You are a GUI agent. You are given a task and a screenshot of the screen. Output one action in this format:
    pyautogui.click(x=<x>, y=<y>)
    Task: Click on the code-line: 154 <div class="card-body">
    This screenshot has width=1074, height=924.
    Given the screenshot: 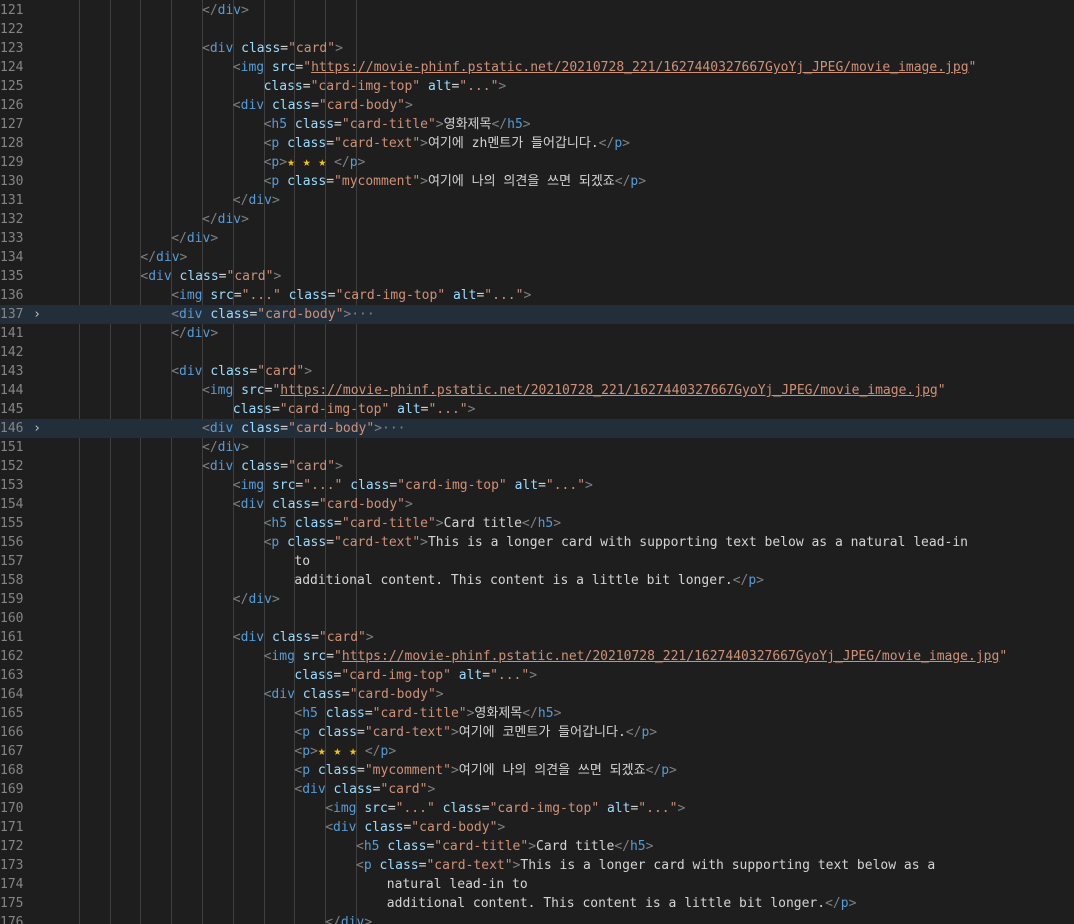 What is the action you would take?
    pyautogui.click(x=537, y=504)
    